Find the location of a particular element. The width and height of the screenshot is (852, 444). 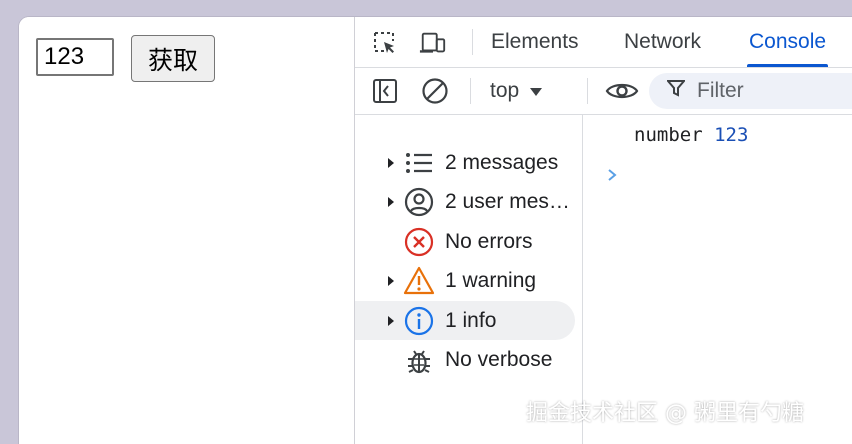

sidebar-item-label: 2 user messages is located at coordinates (509, 201).